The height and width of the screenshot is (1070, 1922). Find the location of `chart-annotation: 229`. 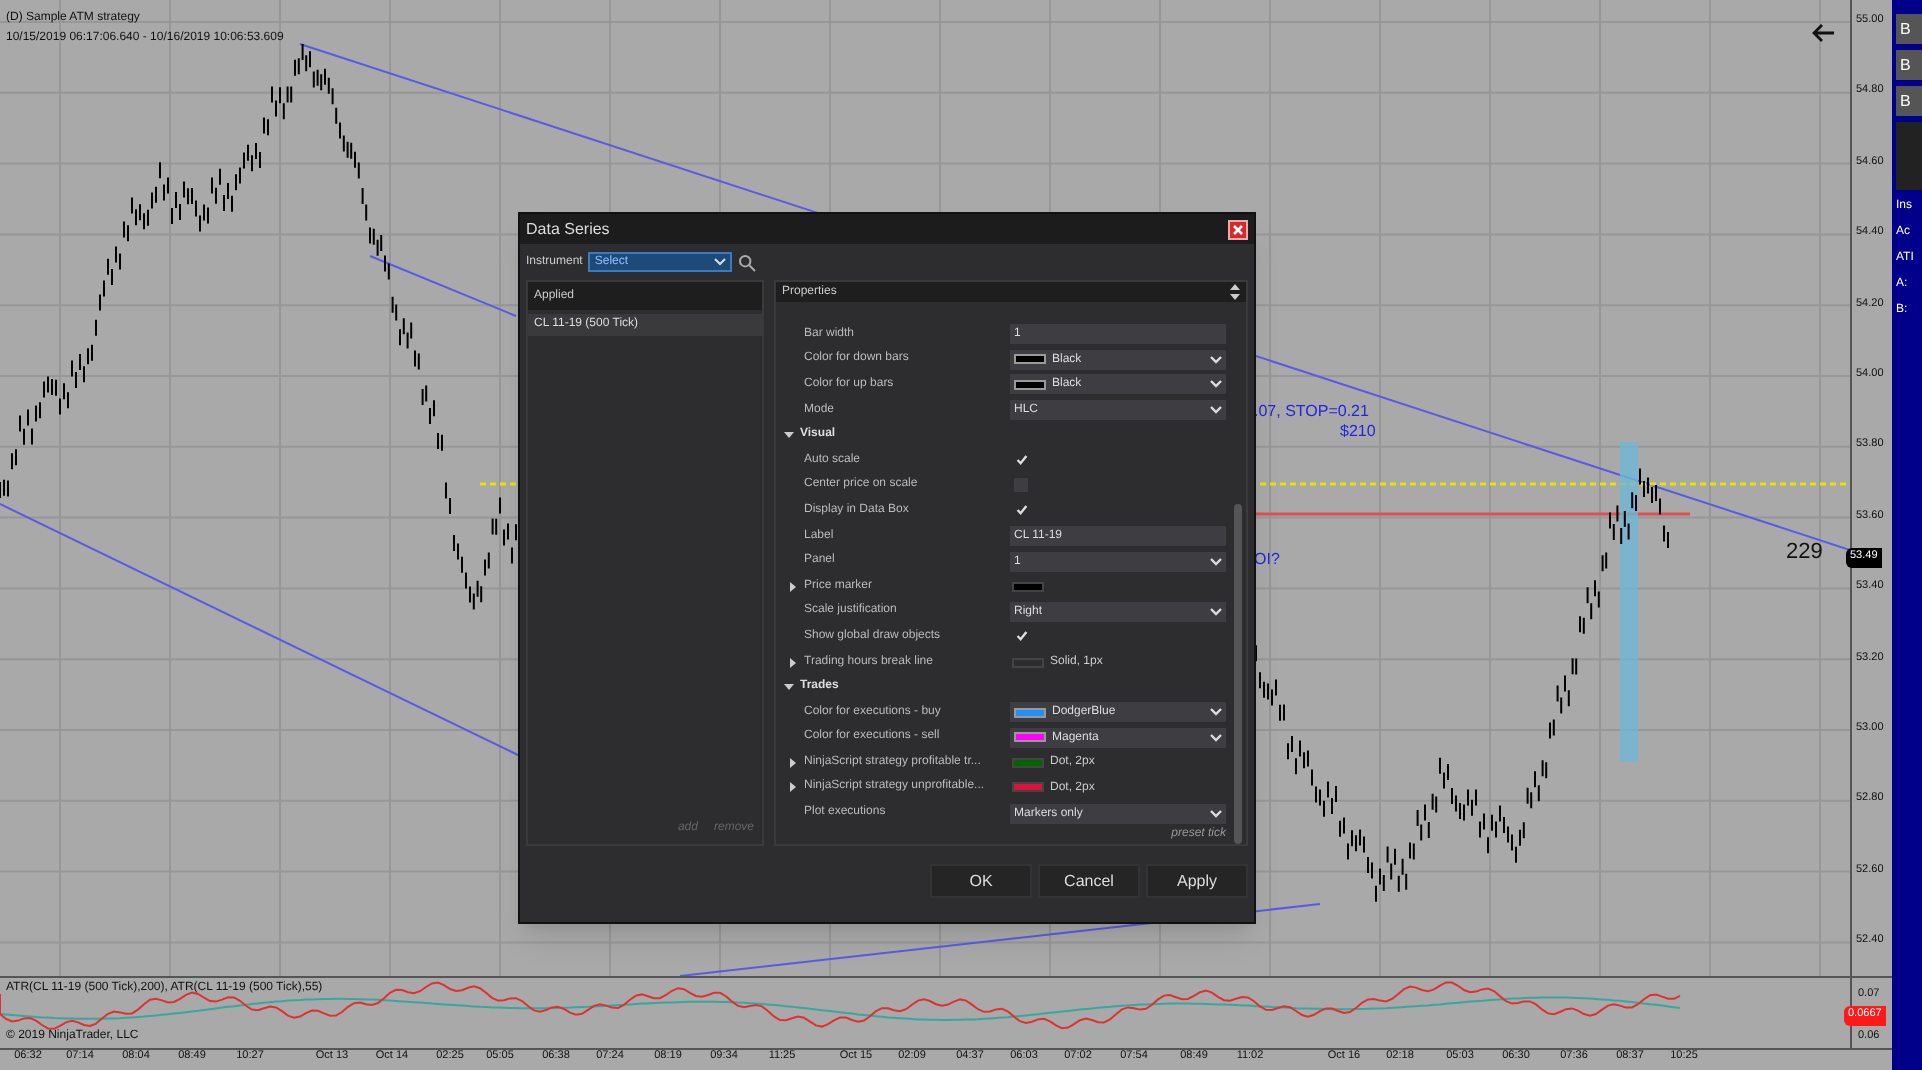

chart-annotation: 229 is located at coordinates (1804, 553).